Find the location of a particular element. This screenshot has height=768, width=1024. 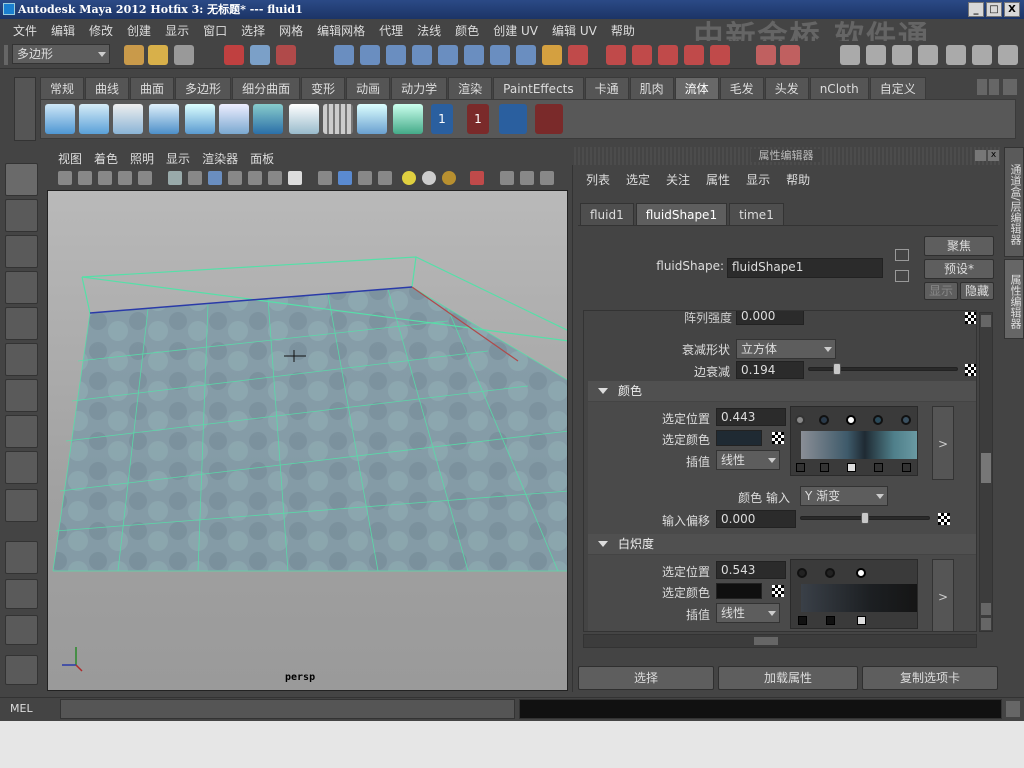

ae-tab-fluidshape1: fluidShape1 is located at coordinates (681, 214).